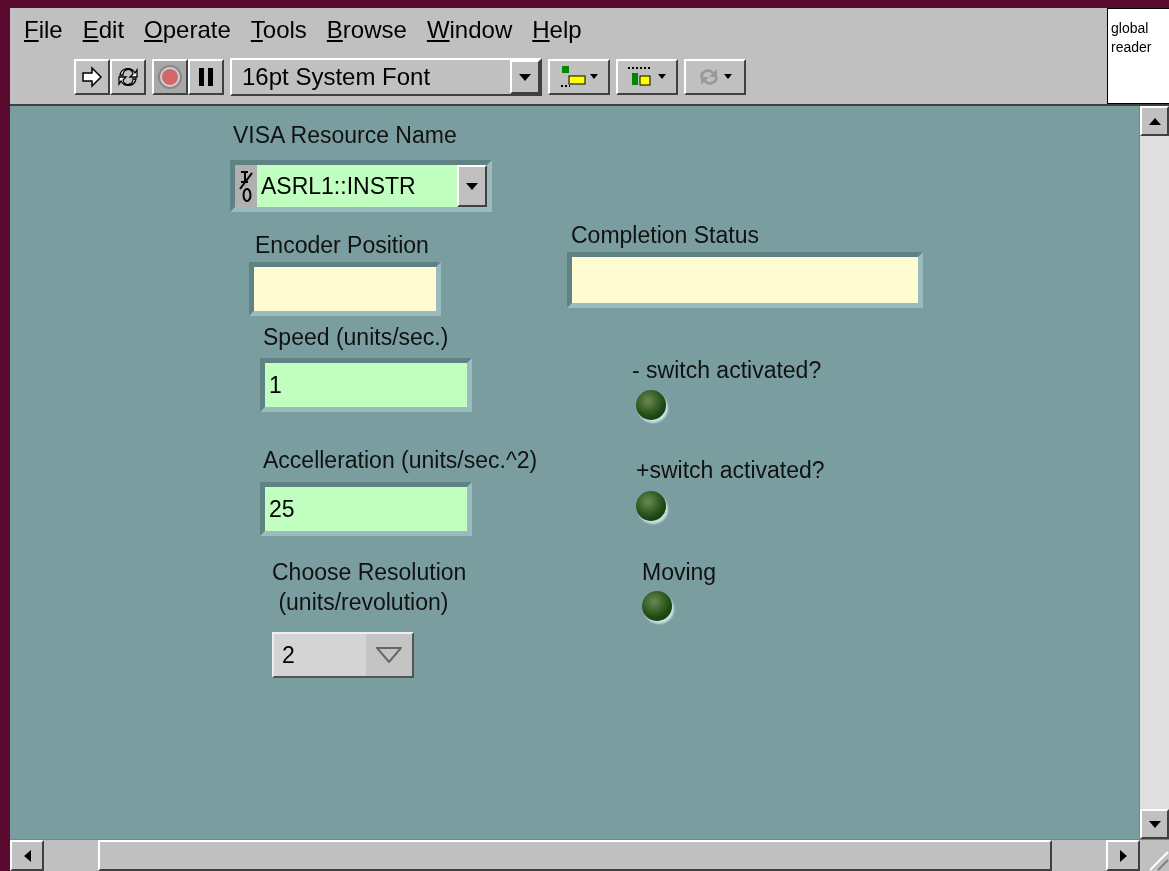 The image size is (1169, 871). What do you see at coordinates (400, 460) in the screenshot?
I see `control-label: Accelleration (units/sec.^2)` at bounding box center [400, 460].